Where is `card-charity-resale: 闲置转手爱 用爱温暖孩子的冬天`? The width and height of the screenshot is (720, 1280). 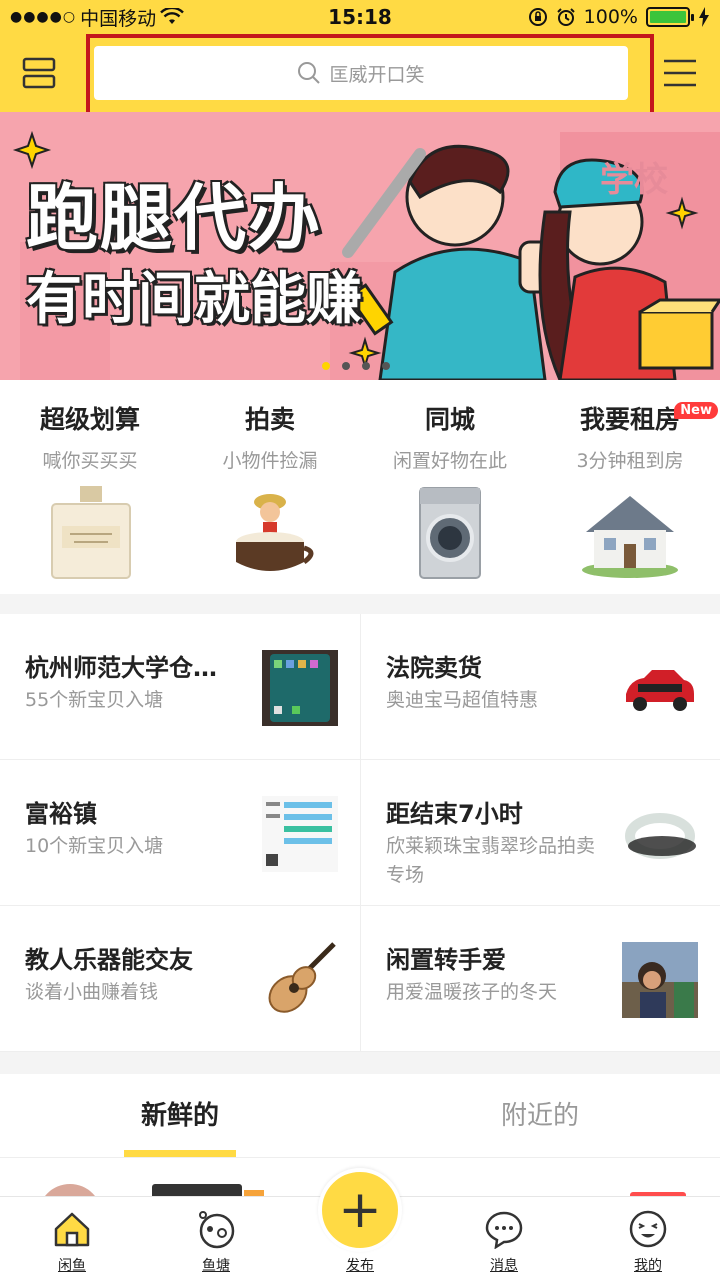 card-charity-resale: 闲置转手爱 用爱温暖孩子的冬天 is located at coordinates (540, 979).